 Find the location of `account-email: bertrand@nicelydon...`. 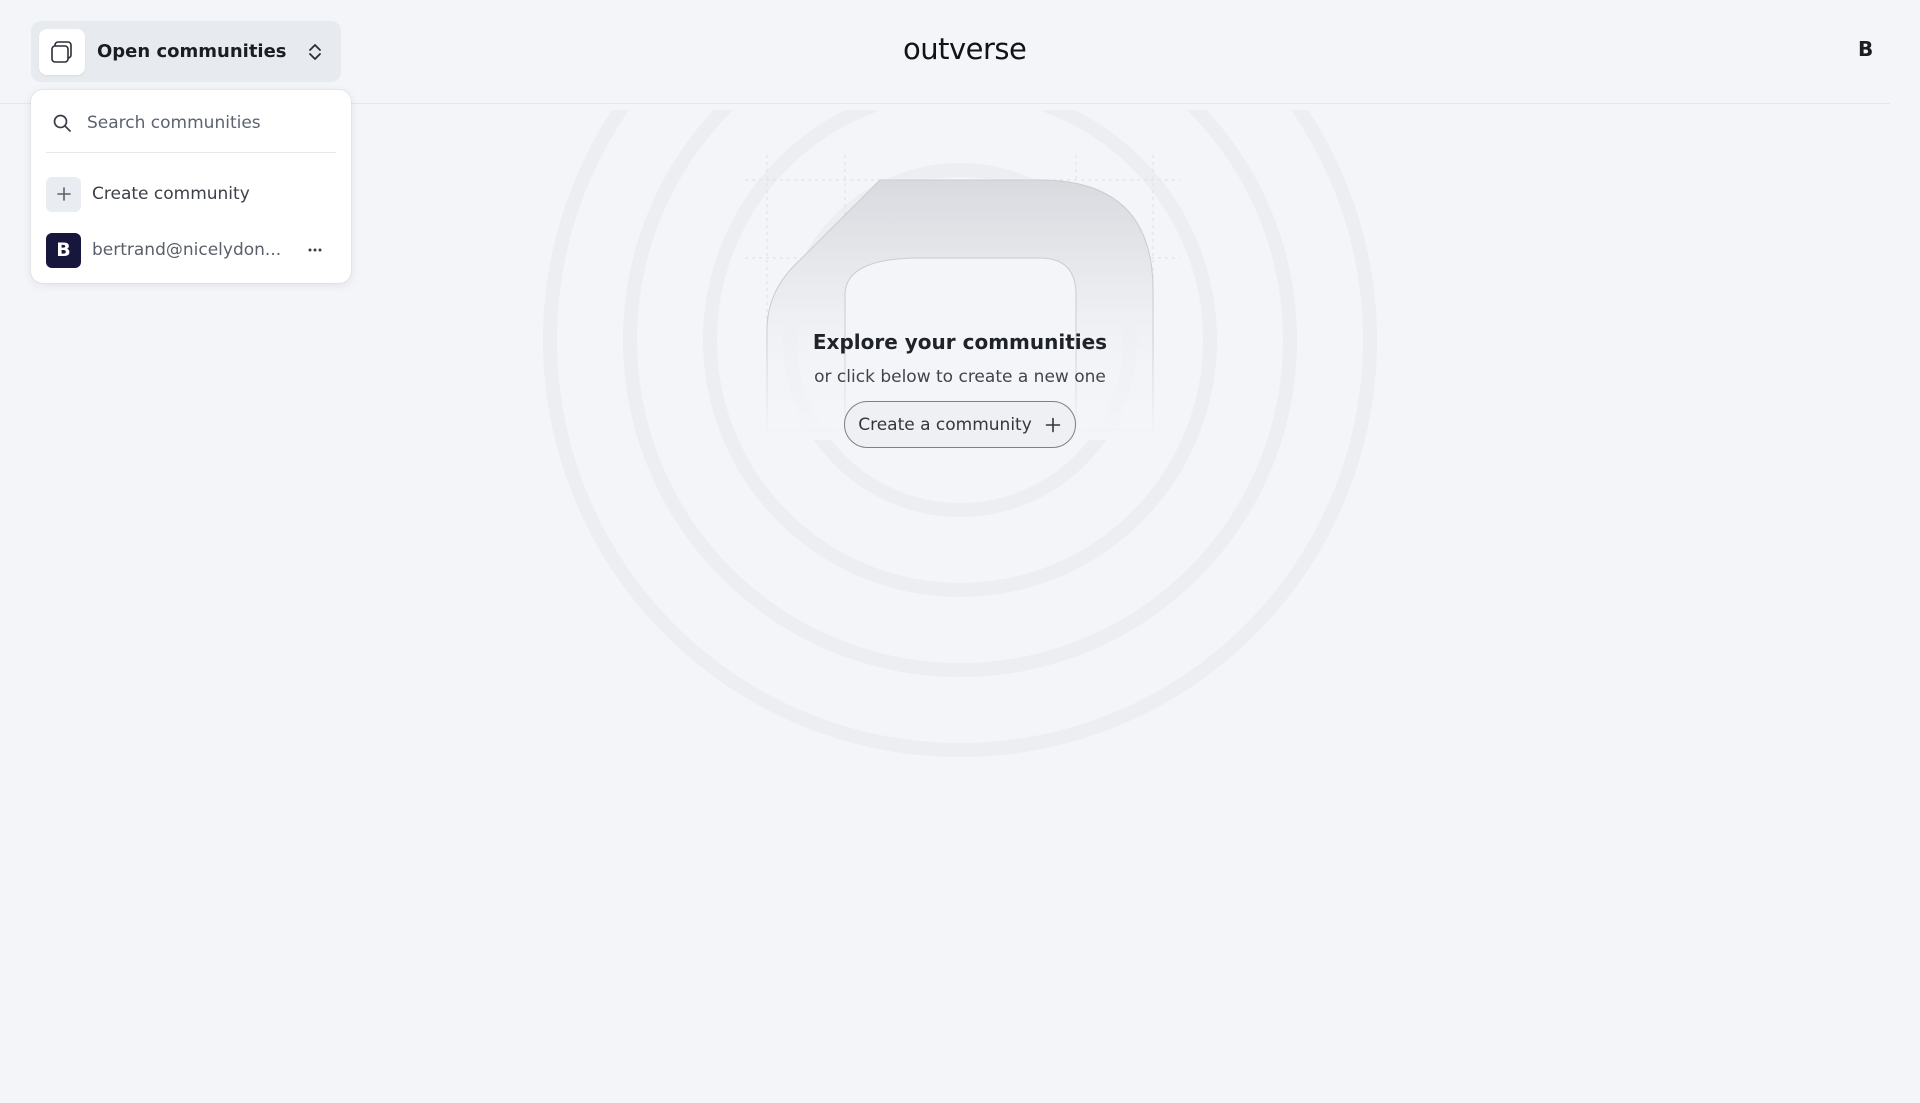

account-email: bertrand@nicelydon... is located at coordinates (187, 250).